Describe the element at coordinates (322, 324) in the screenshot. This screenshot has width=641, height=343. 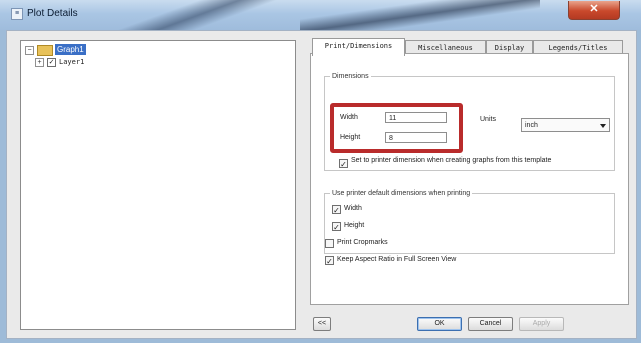
I see `collapse-panel-button: <<` at that location.